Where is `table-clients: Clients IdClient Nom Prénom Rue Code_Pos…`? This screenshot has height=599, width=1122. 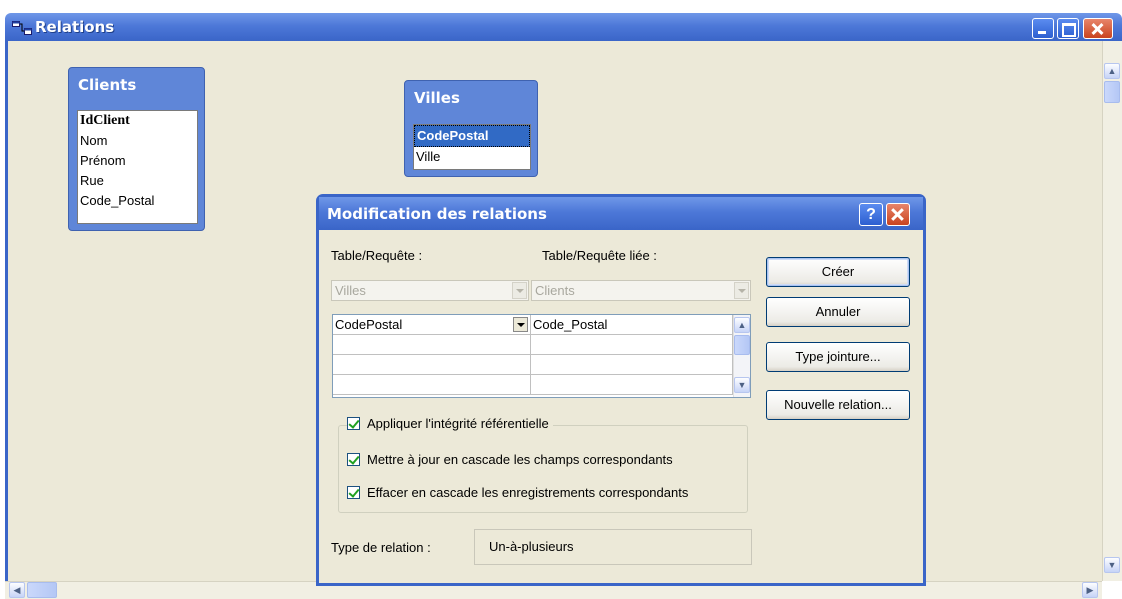
table-clients: Clients IdClient Nom Prénom Rue Code_Pos… is located at coordinates (136, 149).